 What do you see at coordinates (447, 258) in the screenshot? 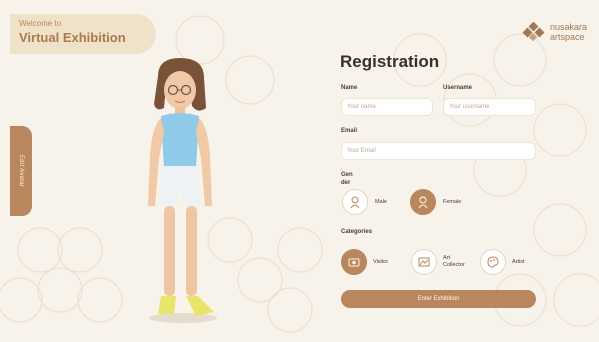
I see `category-collector-label-line1: Art` at bounding box center [447, 258].